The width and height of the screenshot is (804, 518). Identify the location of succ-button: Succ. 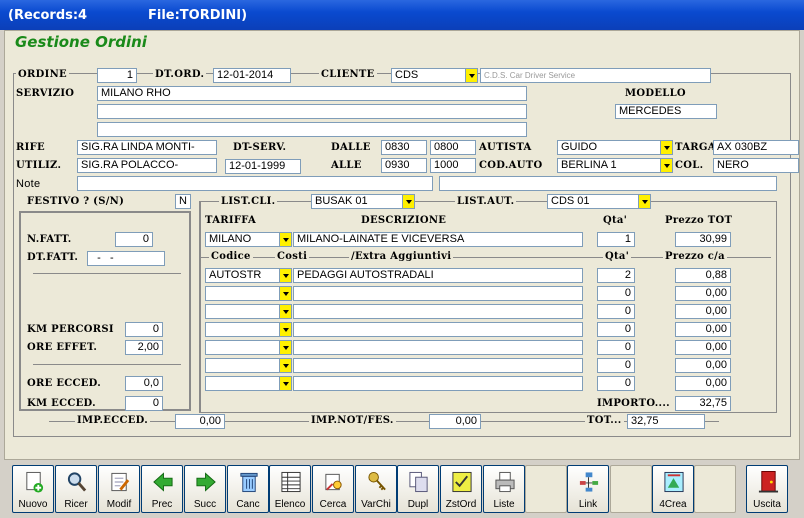
(205, 489).